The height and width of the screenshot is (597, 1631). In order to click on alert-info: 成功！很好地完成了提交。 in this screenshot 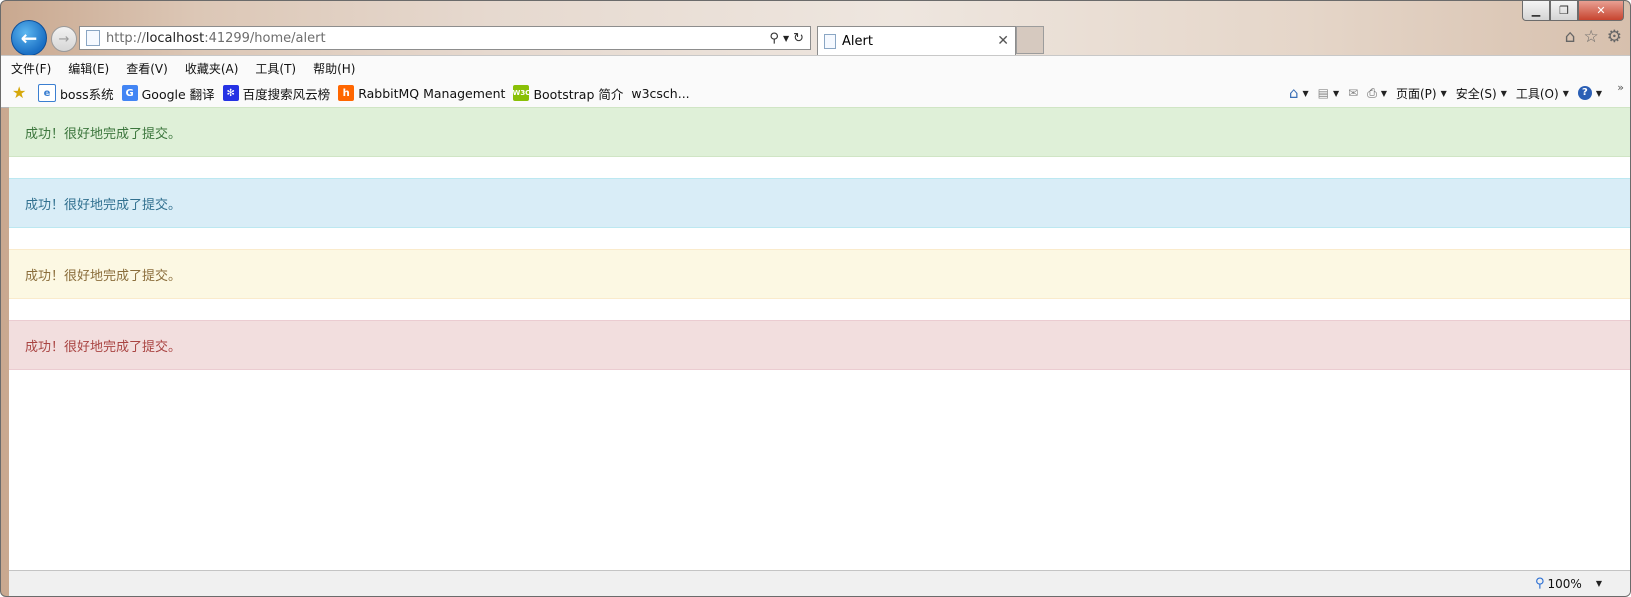, I will do `click(819, 203)`.